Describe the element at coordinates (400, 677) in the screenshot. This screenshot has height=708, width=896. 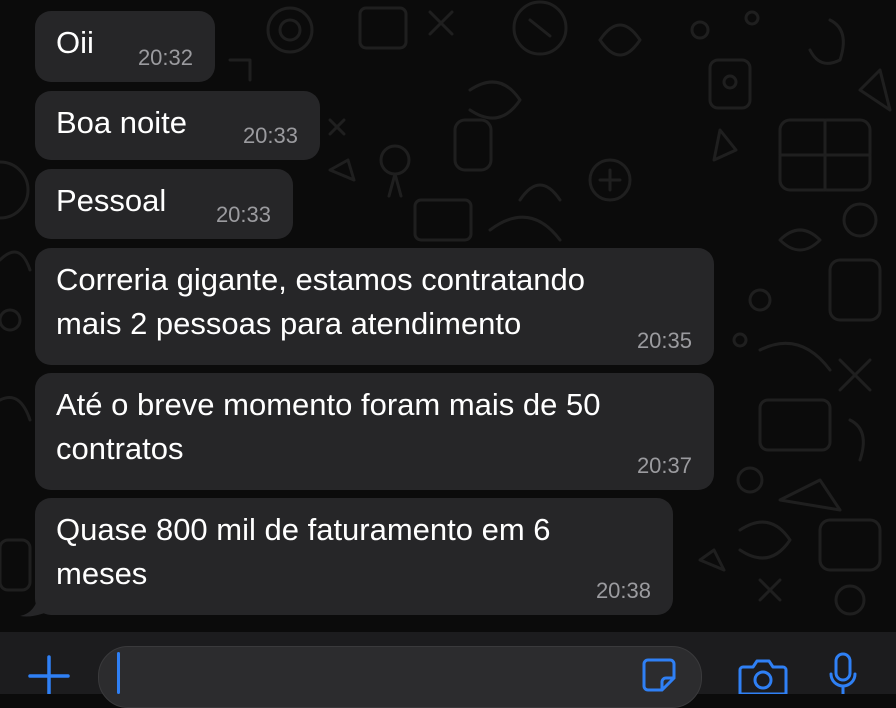
I see `message-input` at that location.